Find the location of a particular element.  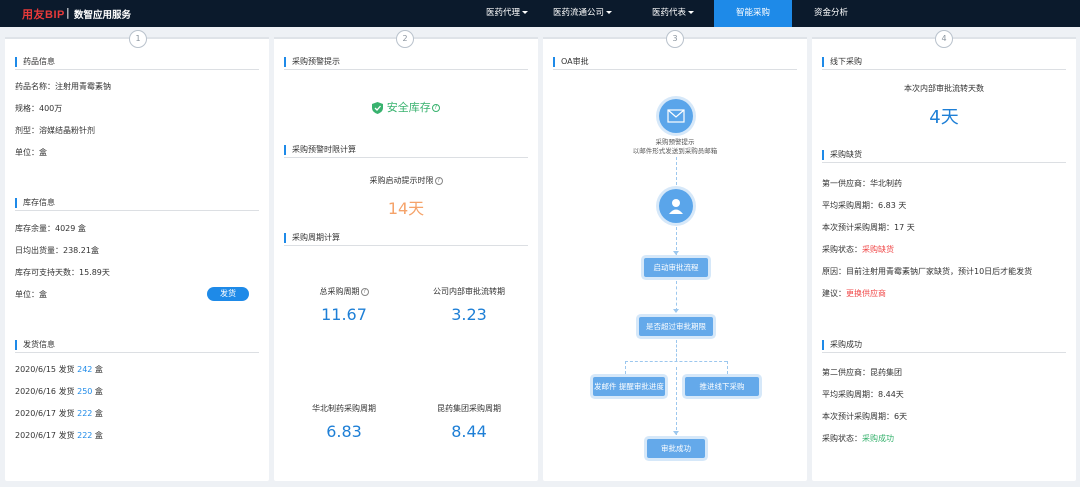

nav-item-distribution: 医药流通公司 is located at coordinates (582, 13).